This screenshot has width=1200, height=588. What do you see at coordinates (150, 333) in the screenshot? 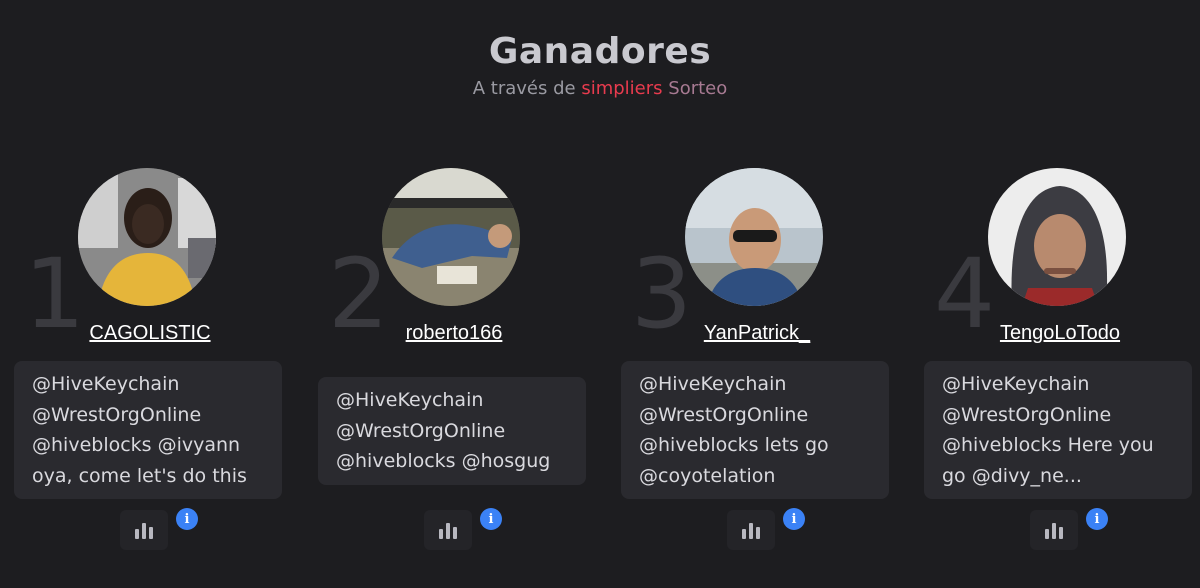
I see `winner-username-link: CAGOLISTIC` at bounding box center [150, 333].